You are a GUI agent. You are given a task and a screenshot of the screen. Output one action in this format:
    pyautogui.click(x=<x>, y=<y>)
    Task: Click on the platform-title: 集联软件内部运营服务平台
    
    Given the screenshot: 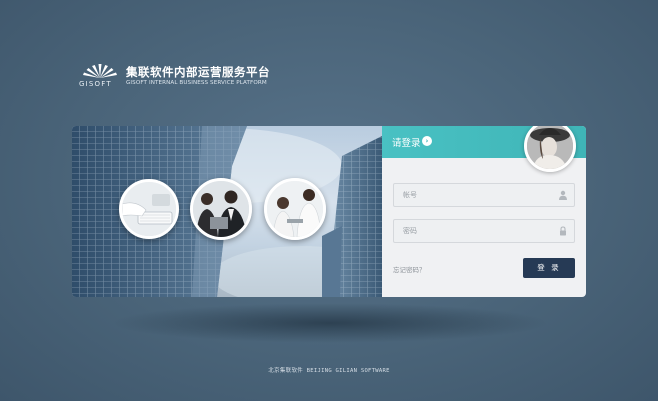 What is the action you would take?
    pyautogui.click(x=198, y=72)
    